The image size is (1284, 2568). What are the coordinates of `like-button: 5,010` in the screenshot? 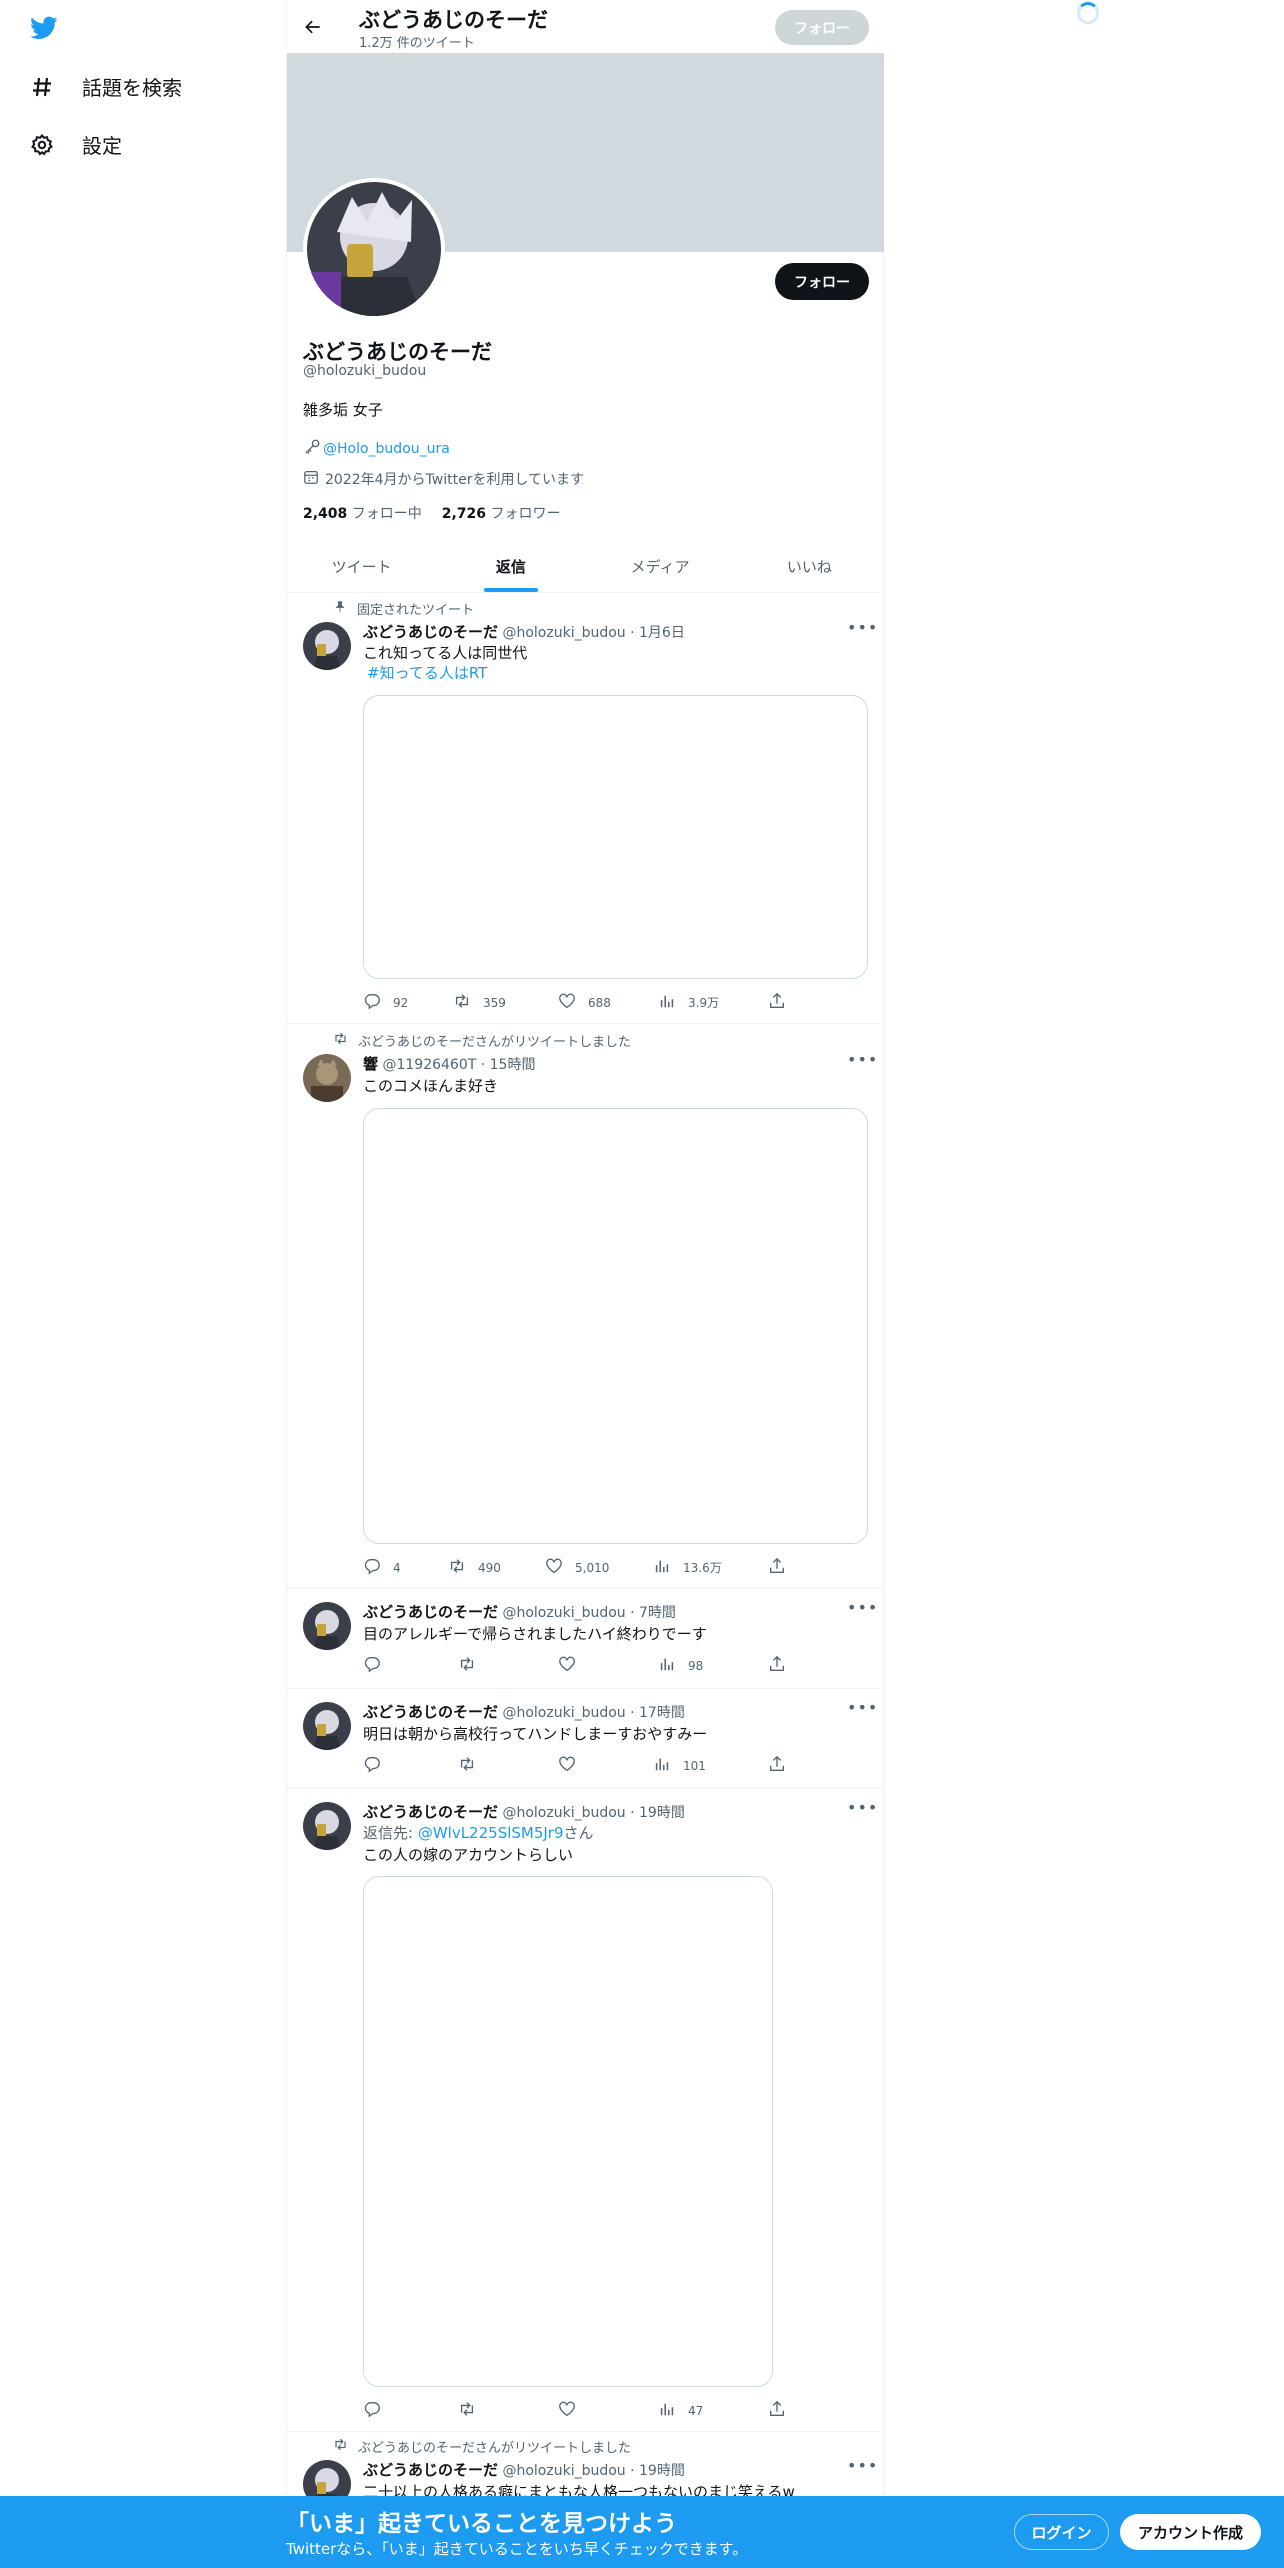 It's located at (577, 1567).